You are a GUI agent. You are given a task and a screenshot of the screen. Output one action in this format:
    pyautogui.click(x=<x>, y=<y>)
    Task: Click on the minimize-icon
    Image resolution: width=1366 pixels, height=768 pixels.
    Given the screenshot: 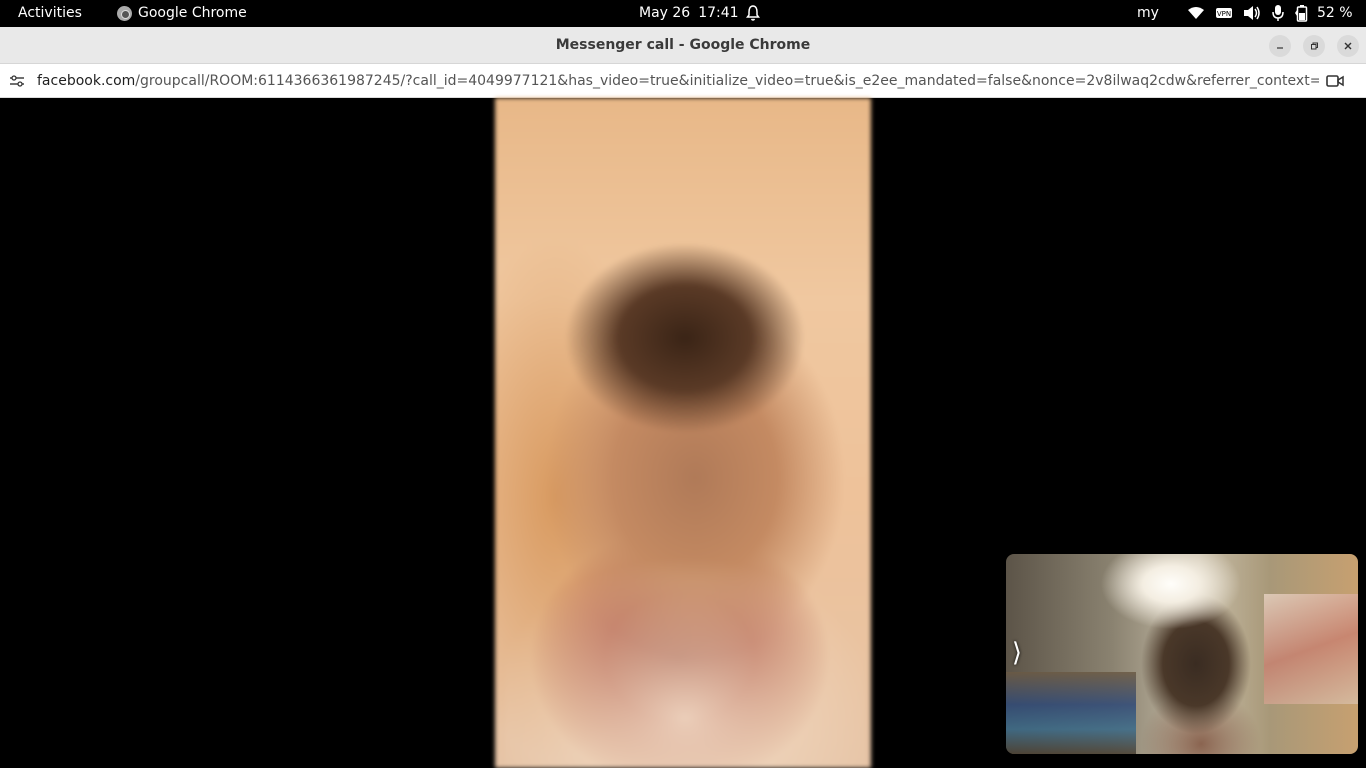 What is the action you would take?
    pyautogui.click(x=1280, y=48)
    